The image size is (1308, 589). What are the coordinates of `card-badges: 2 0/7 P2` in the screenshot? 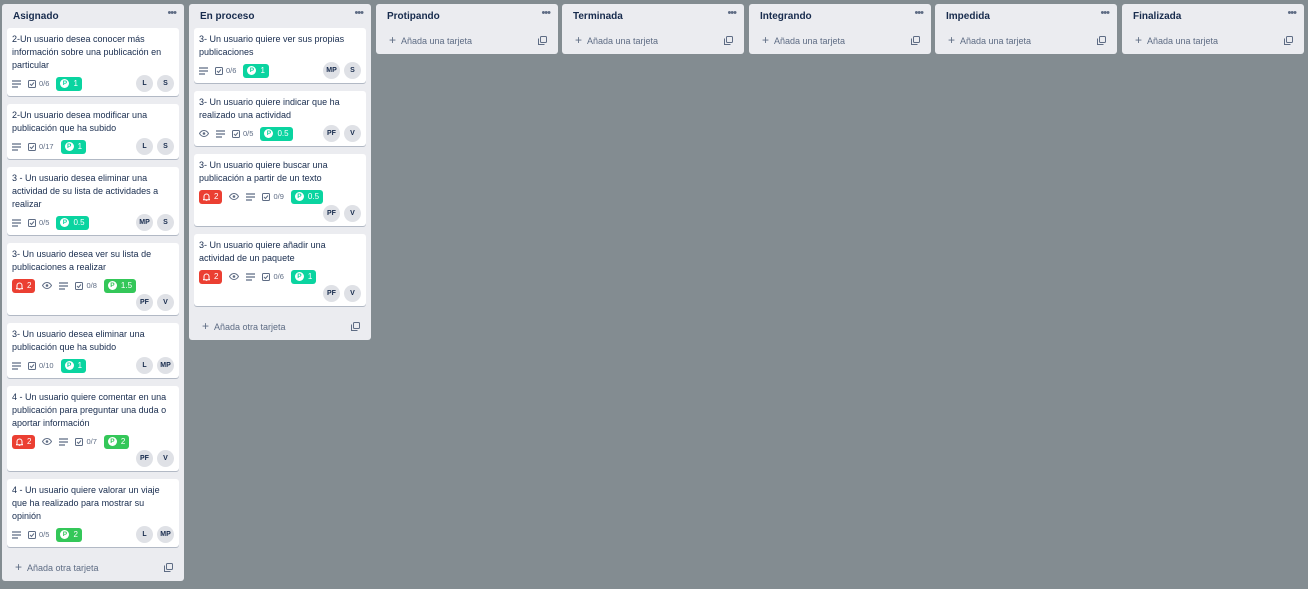 It's located at (93, 441).